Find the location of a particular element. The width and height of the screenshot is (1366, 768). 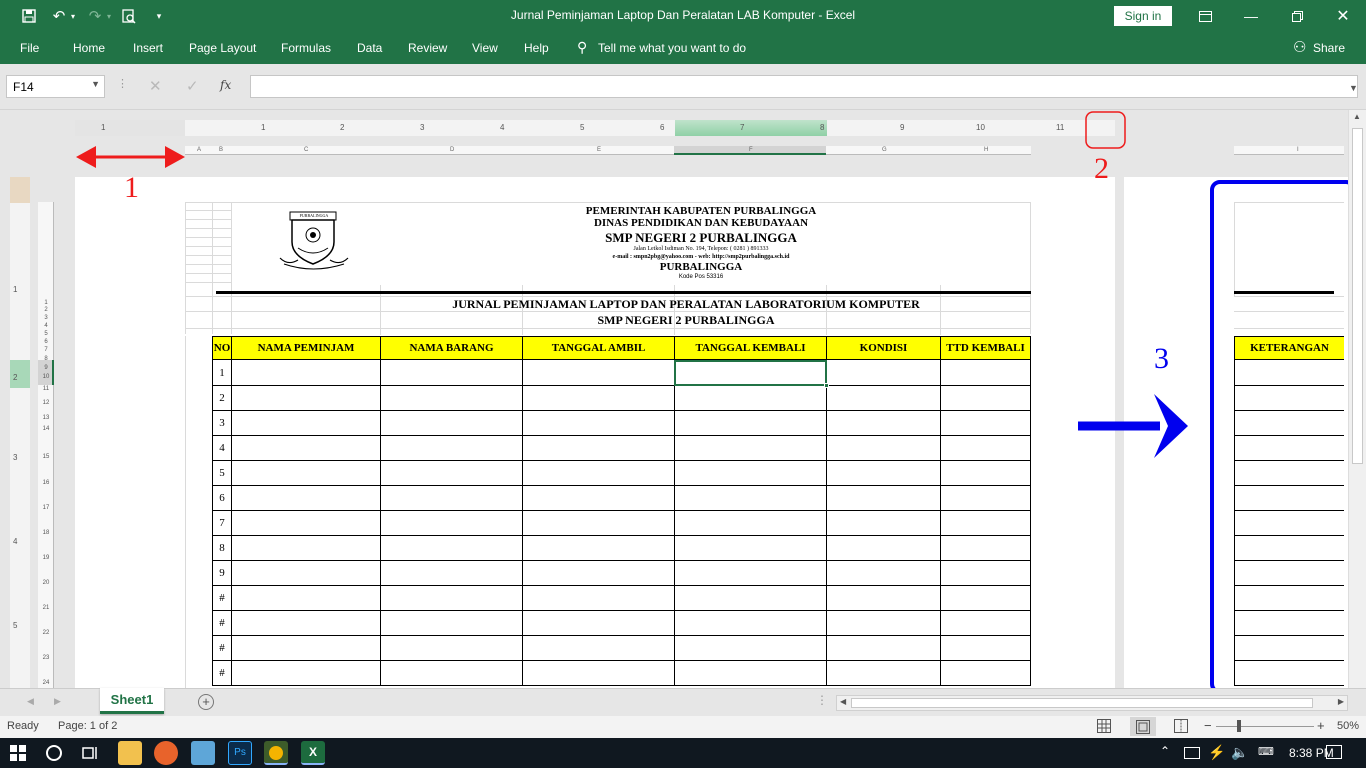

windows-taskbar: Ps X ⌃ ⚡ 🔈 ⌨ 8:38 PM is located at coordinates (683, 753).